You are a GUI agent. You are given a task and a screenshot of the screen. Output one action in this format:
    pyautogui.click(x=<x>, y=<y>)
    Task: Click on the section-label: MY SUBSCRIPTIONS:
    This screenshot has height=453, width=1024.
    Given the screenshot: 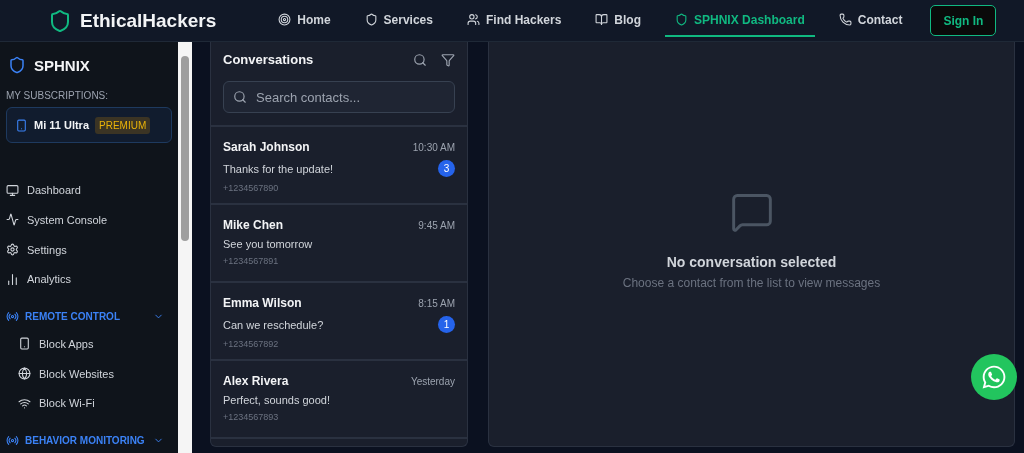 What is the action you would take?
    pyautogui.click(x=58, y=95)
    